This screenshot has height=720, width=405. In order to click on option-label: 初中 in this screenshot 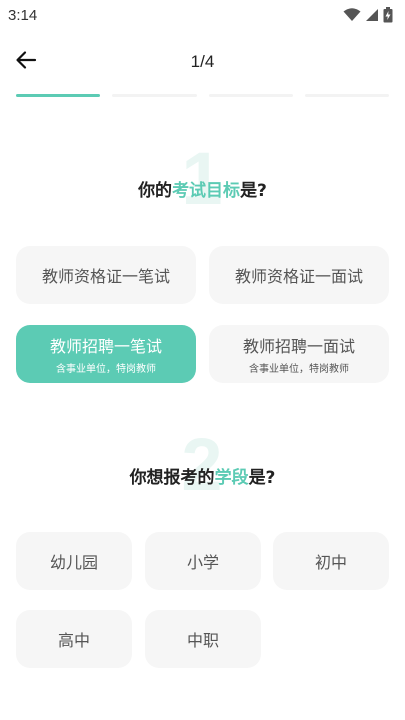, I will do `click(330, 562)`.